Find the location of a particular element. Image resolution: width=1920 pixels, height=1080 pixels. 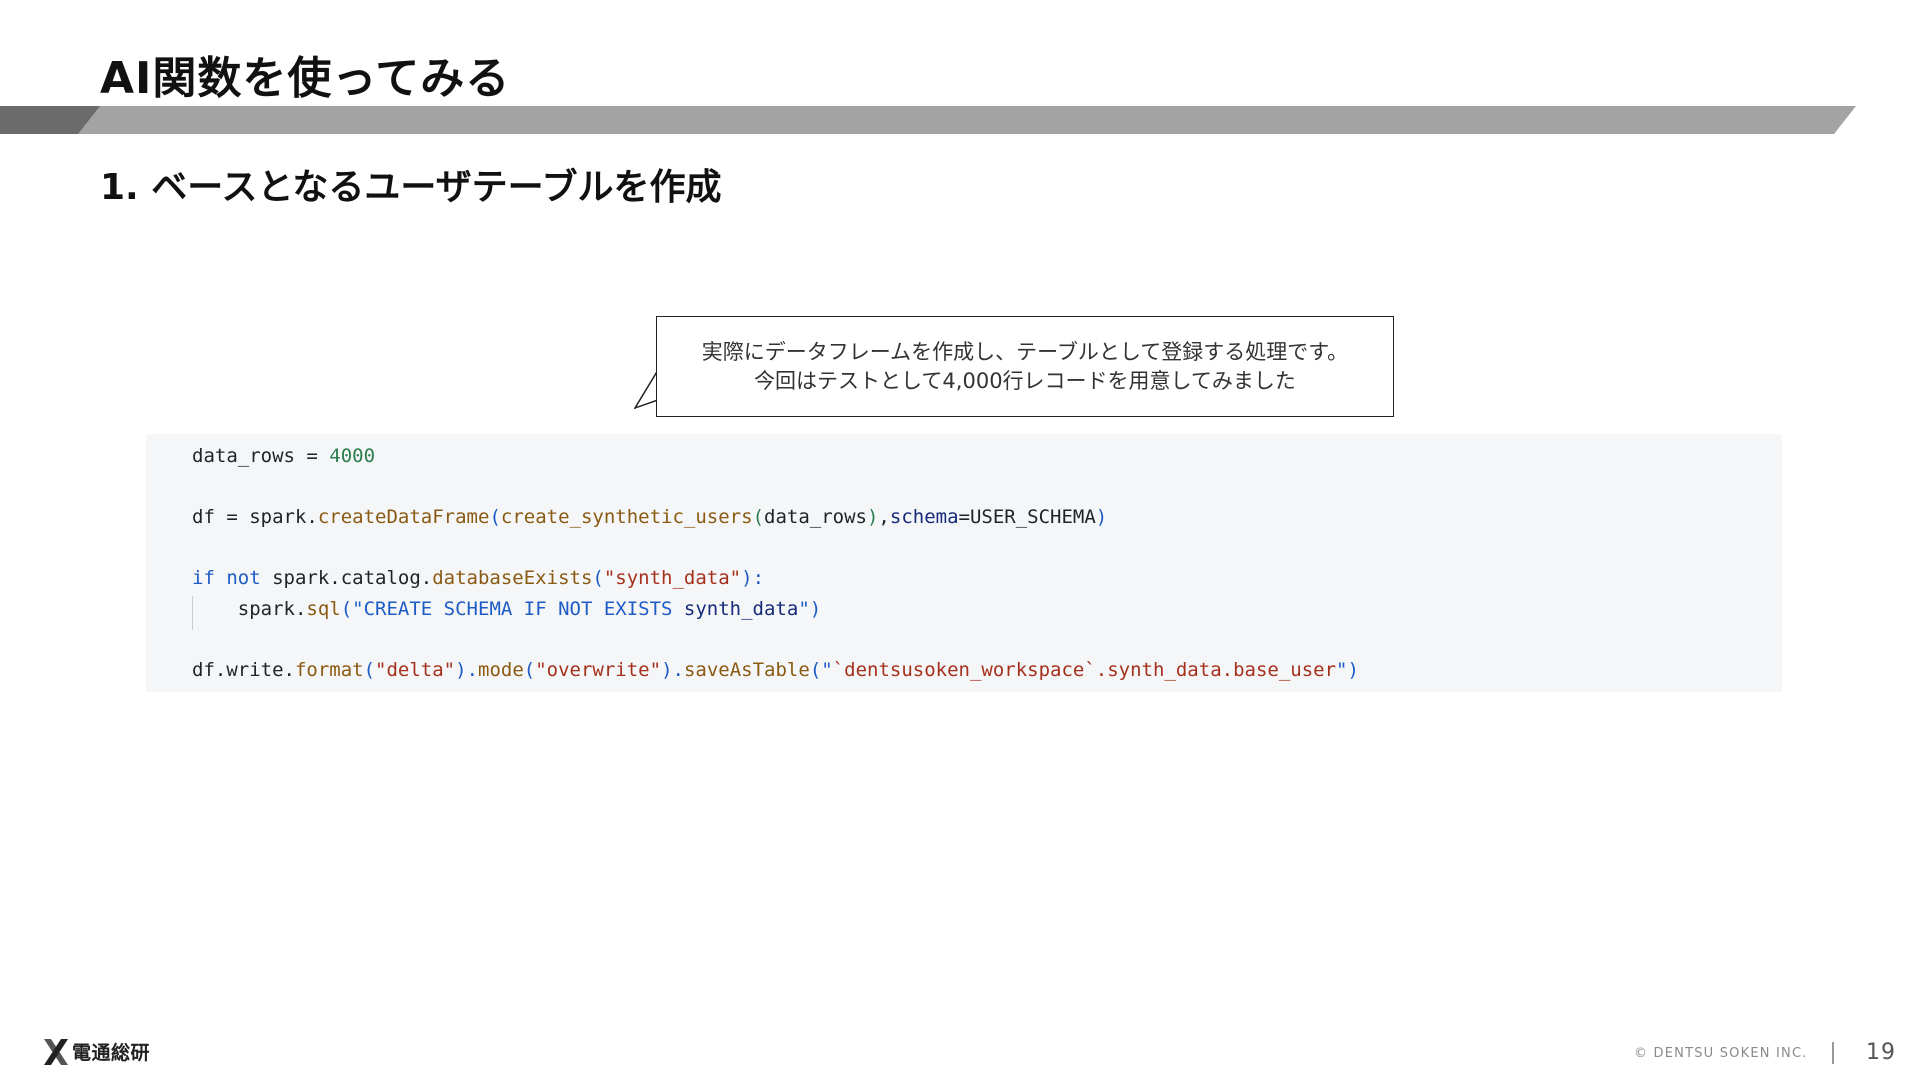

slide-title: AI関数を使ってみる is located at coordinates (305, 78).